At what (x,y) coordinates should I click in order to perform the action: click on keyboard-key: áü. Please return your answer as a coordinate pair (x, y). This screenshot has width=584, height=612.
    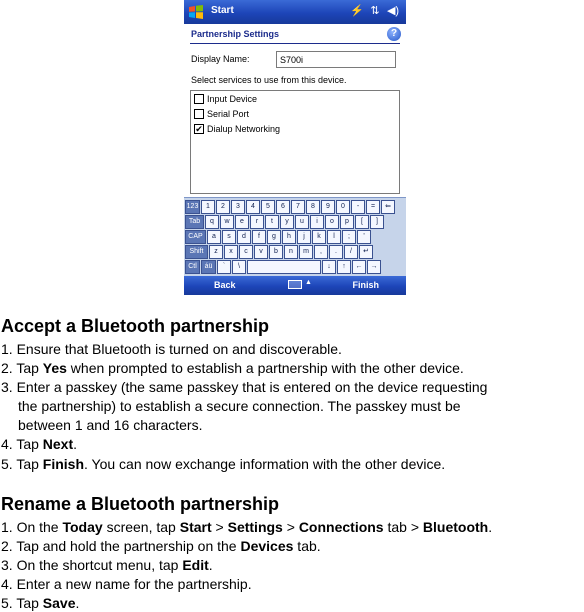
    Looking at the image, I should click on (208, 267).